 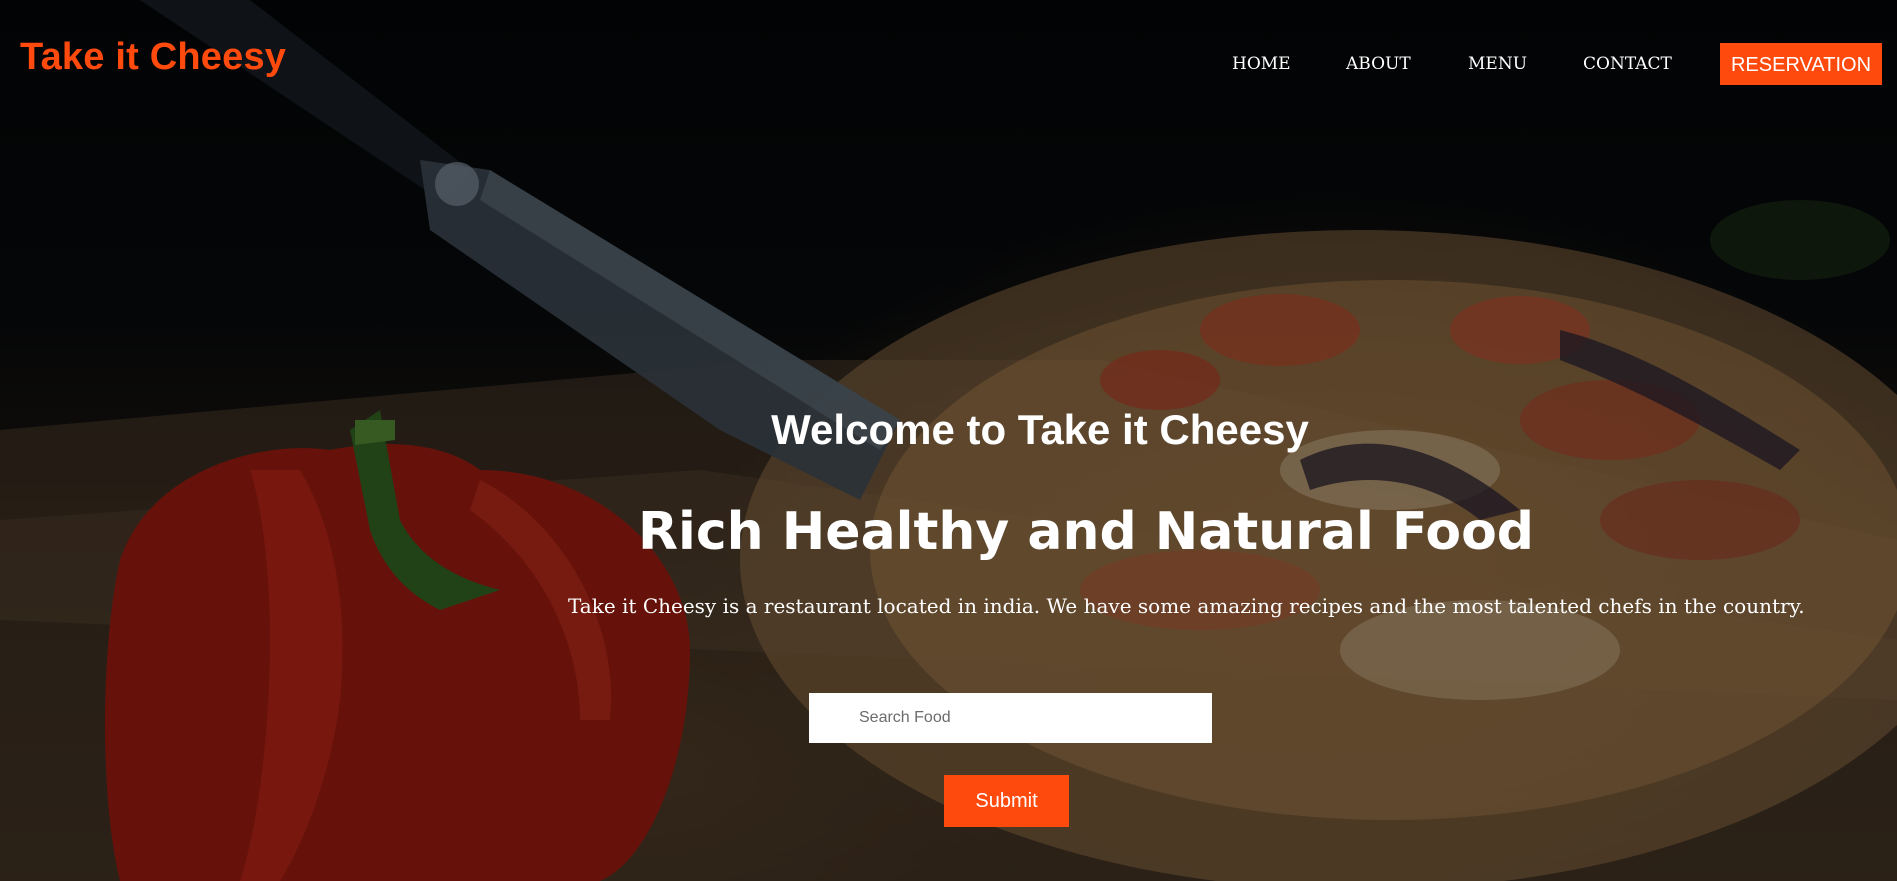 What do you see at coordinates (1261, 64) in the screenshot?
I see `nav-link-home: HOME` at bounding box center [1261, 64].